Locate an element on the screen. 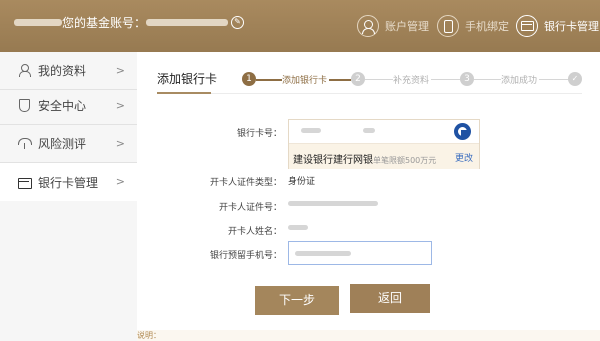 The width and height of the screenshot is (600, 341). sidebar-item-label: 银行卡管理 is located at coordinates (68, 182).